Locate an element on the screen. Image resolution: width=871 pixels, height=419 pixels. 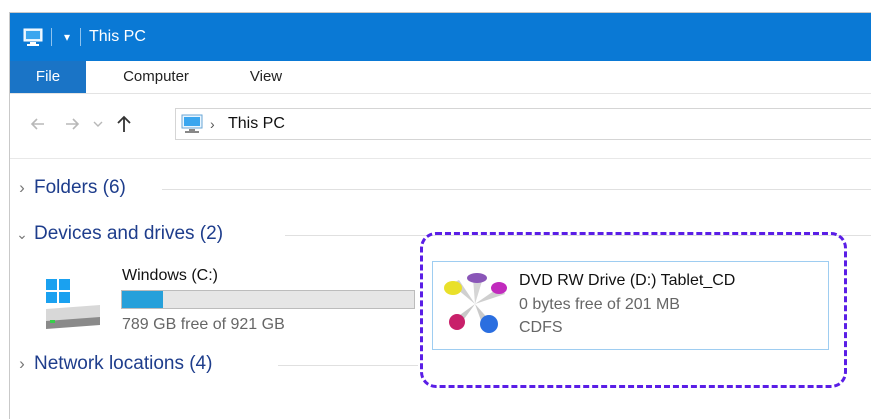
content-divider is located at coordinates (440, 158).